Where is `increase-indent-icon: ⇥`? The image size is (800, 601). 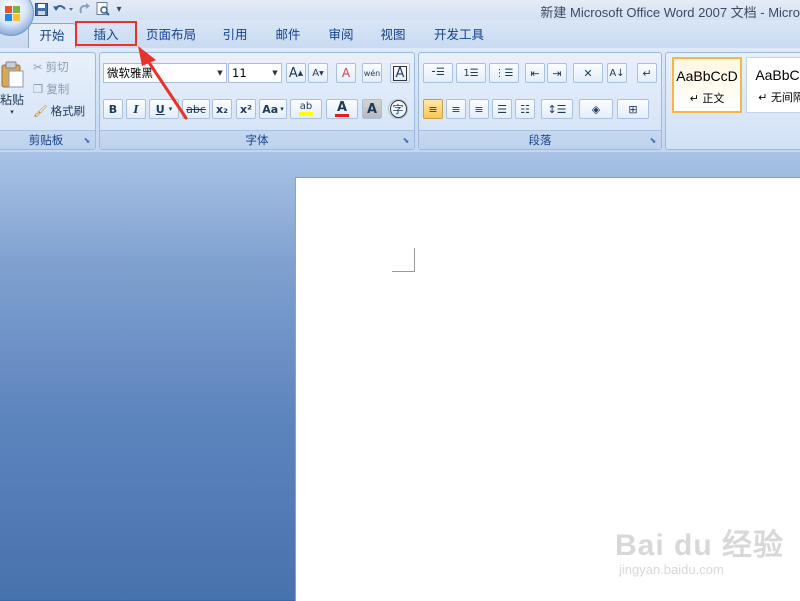
increase-indent-icon: ⇥ is located at coordinates (557, 73).